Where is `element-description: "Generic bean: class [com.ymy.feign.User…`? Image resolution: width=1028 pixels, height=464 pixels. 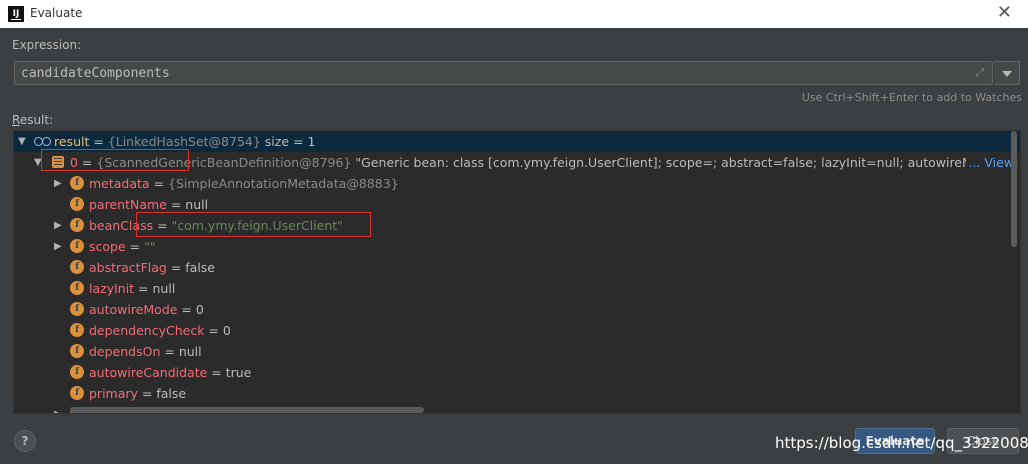 element-description: "Generic bean: class [com.ymy.feign.User… is located at coordinates (687, 162).